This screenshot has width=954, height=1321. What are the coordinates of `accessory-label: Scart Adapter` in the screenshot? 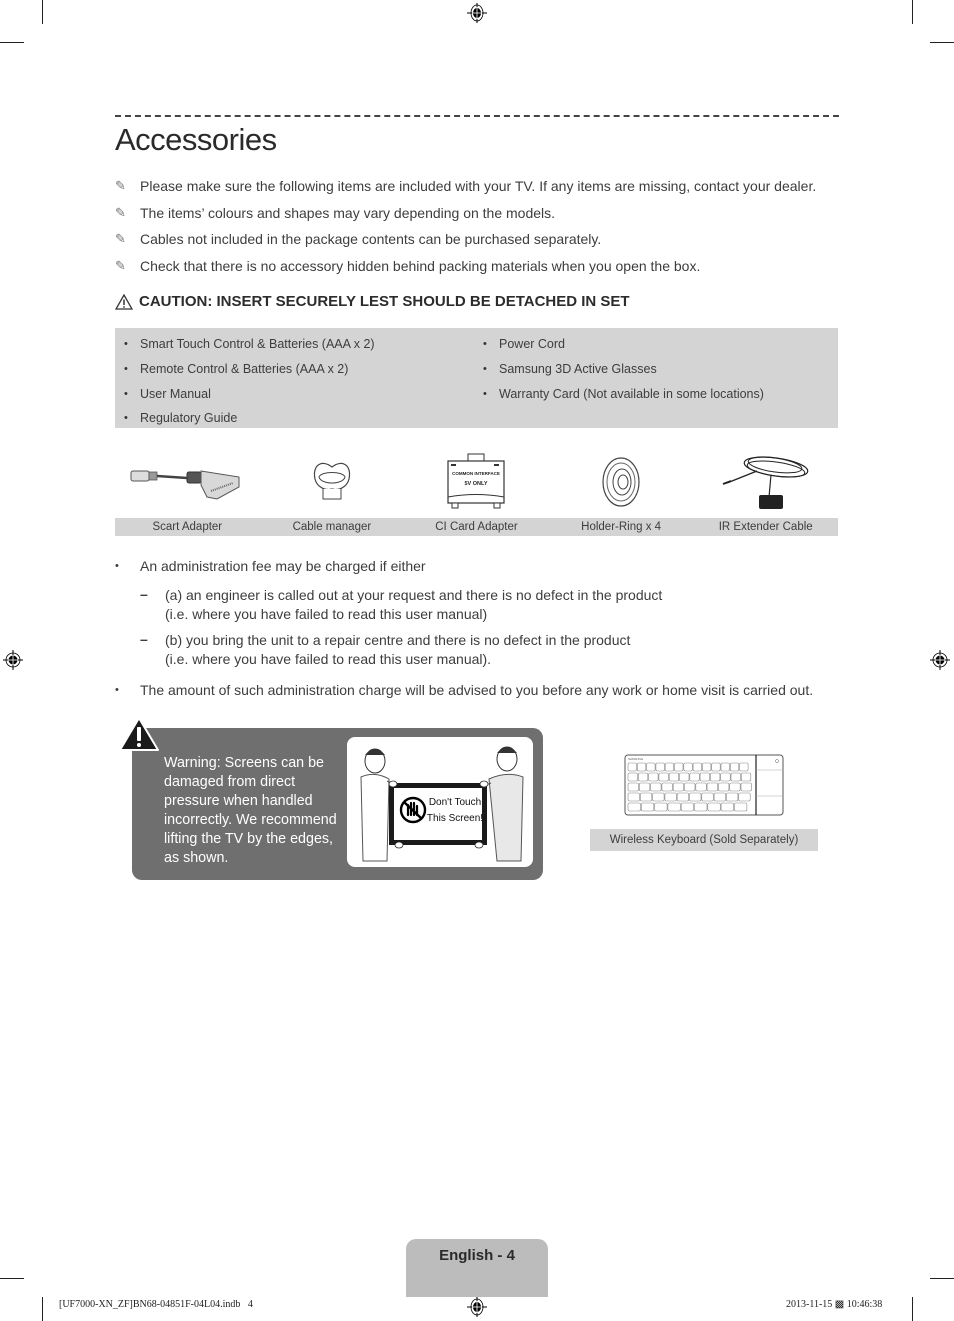 It's located at (187, 527).